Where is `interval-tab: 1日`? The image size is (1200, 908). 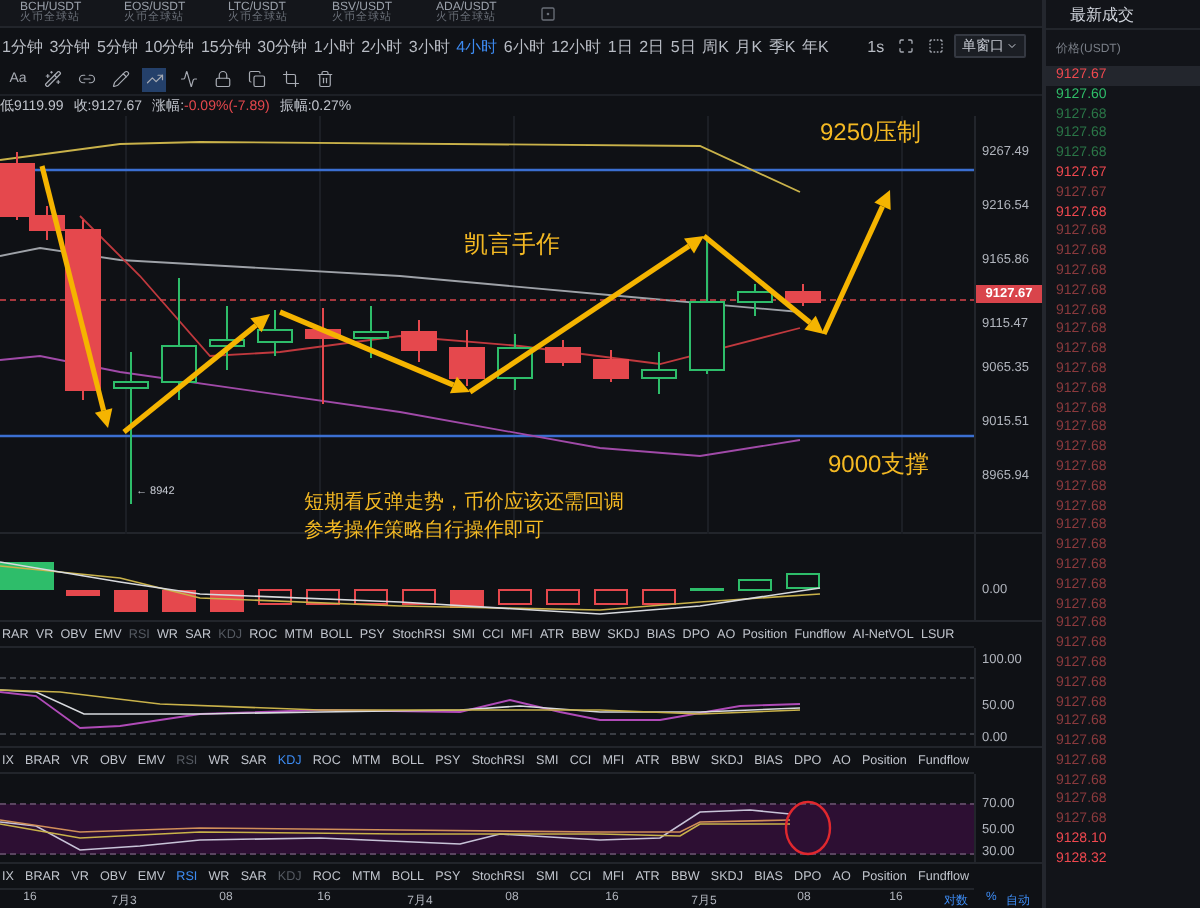
interval-tab: 1日 is located at coordinates (620, 46).